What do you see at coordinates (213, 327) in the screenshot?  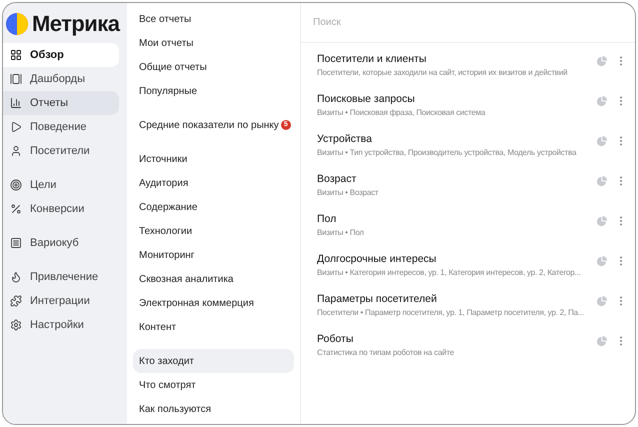 I see `report-menu-item: Контент` at bounding box center [213, 327].